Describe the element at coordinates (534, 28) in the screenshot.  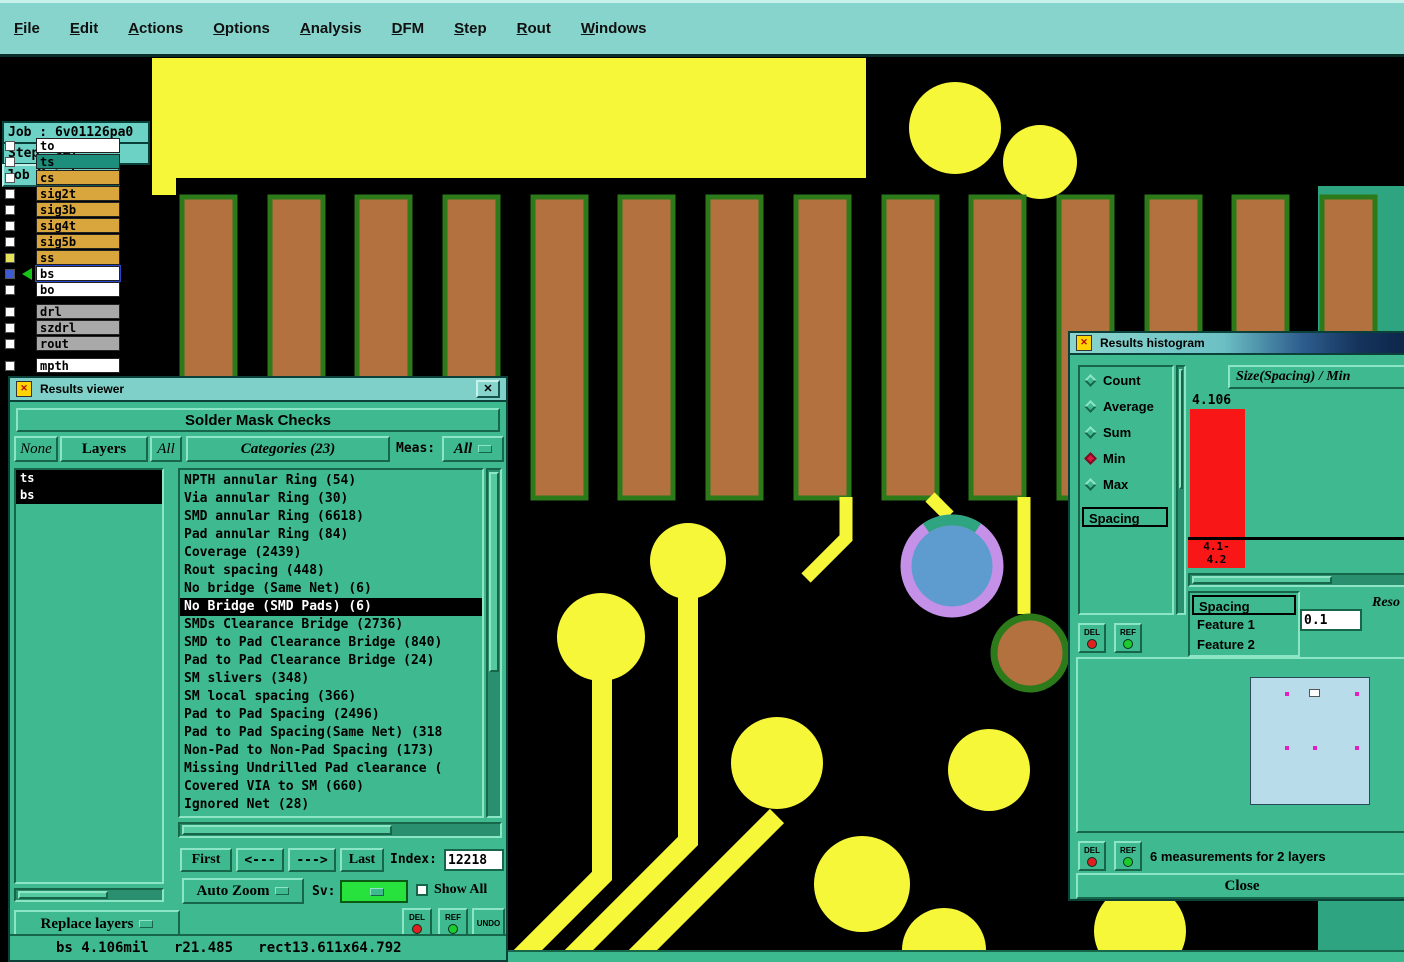
I see `menu-rout: Rout` at that location.